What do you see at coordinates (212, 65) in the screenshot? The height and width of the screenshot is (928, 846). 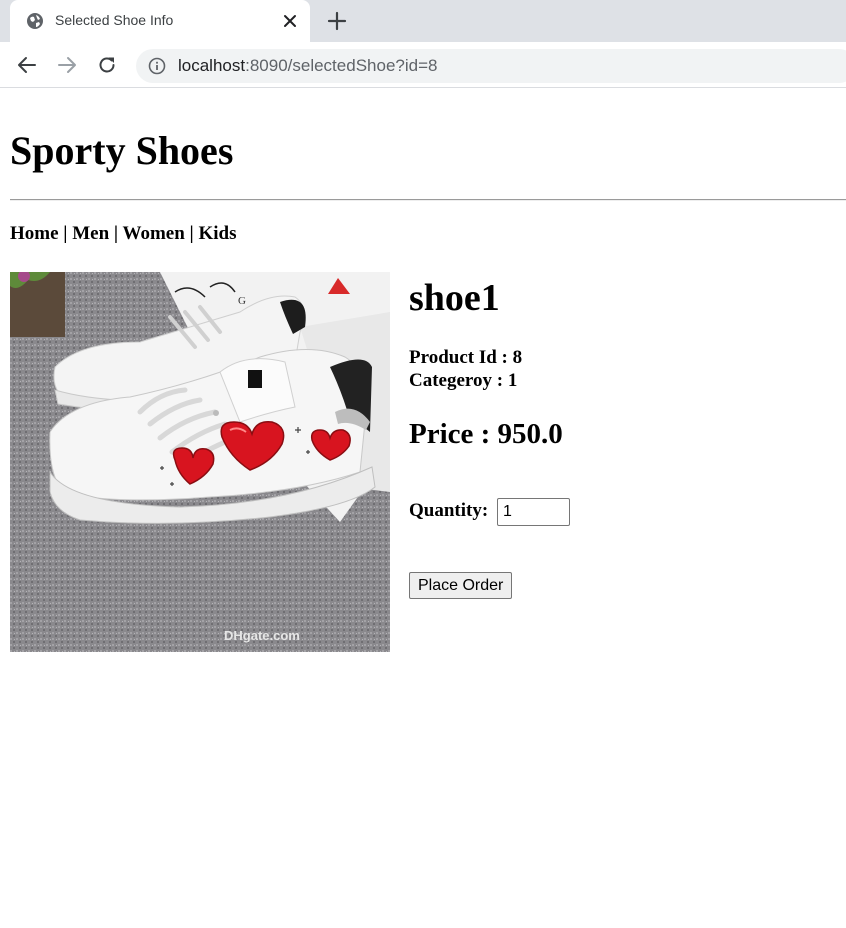 I see `url-host: localhost` at bounding box center [212, 65].